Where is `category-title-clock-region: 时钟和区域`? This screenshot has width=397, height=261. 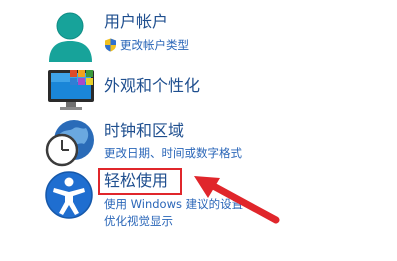 category-title-clock-region: 时钟和区域 is located at coordinates (144, 131).